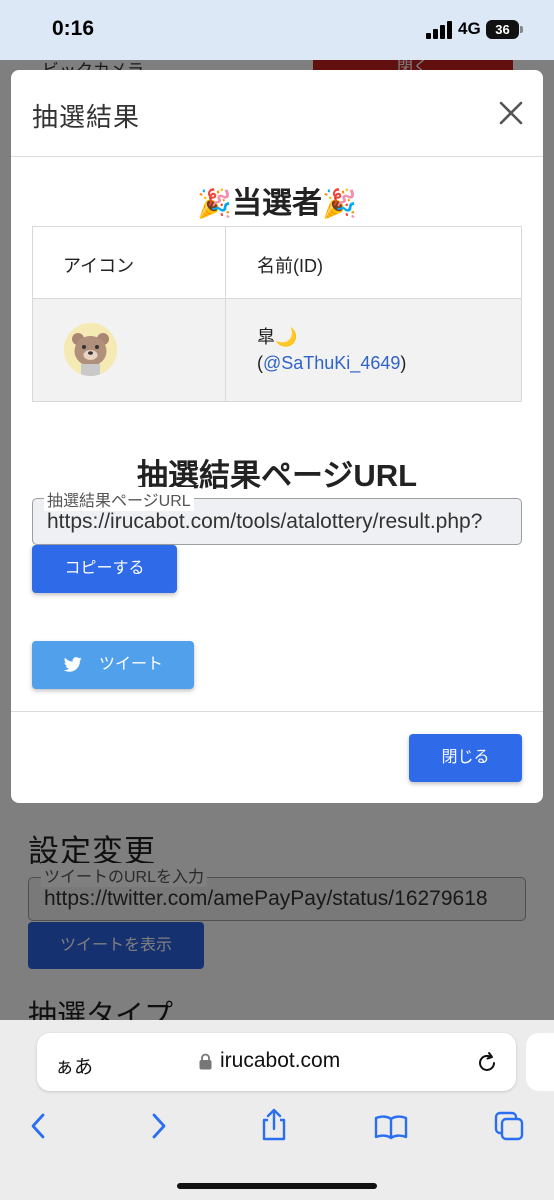 This screenshot has width=554, height=1200. Describe the element at coordinates (274, 1125) in the screenshot. I see `share-icon` at that location.